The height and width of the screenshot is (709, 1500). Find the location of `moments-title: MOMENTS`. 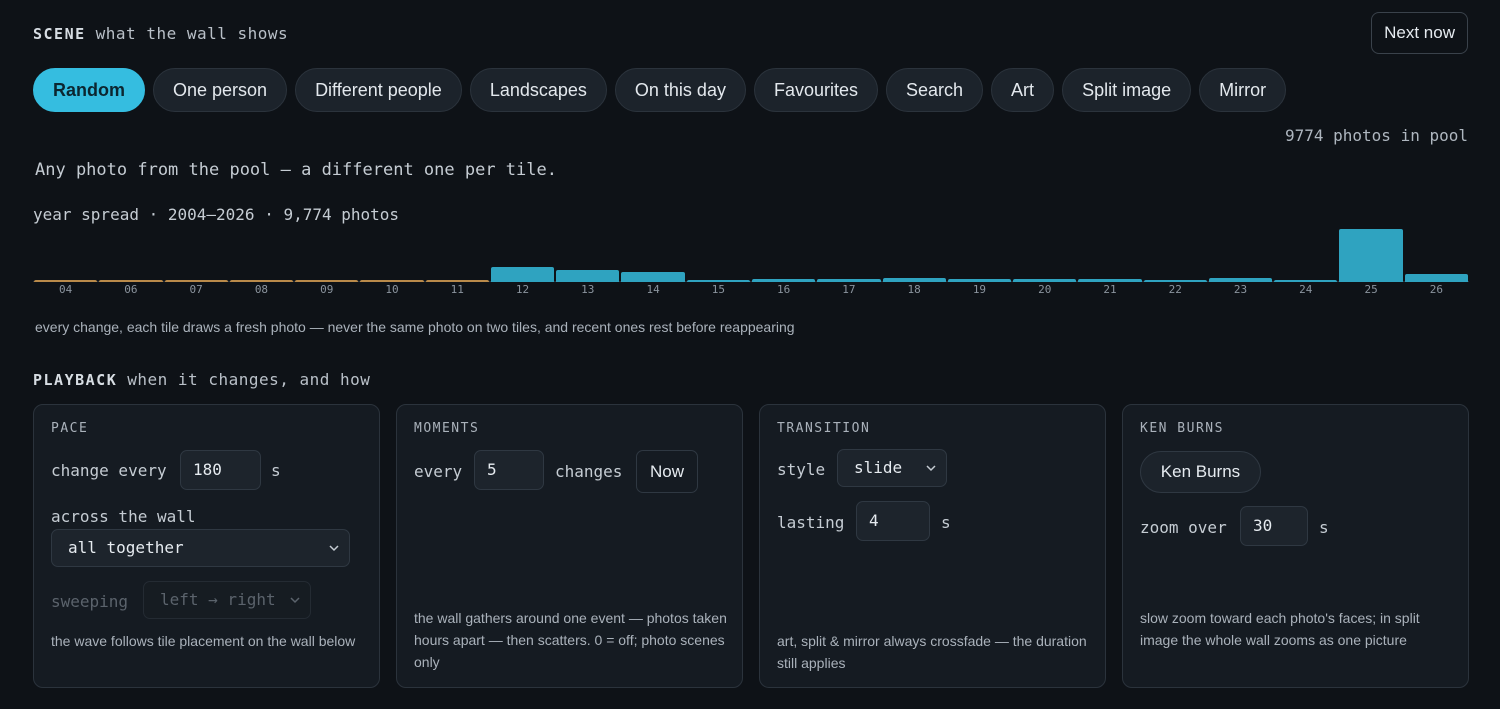

moments-title: MOMENTS is located at coordinates (447, 428).